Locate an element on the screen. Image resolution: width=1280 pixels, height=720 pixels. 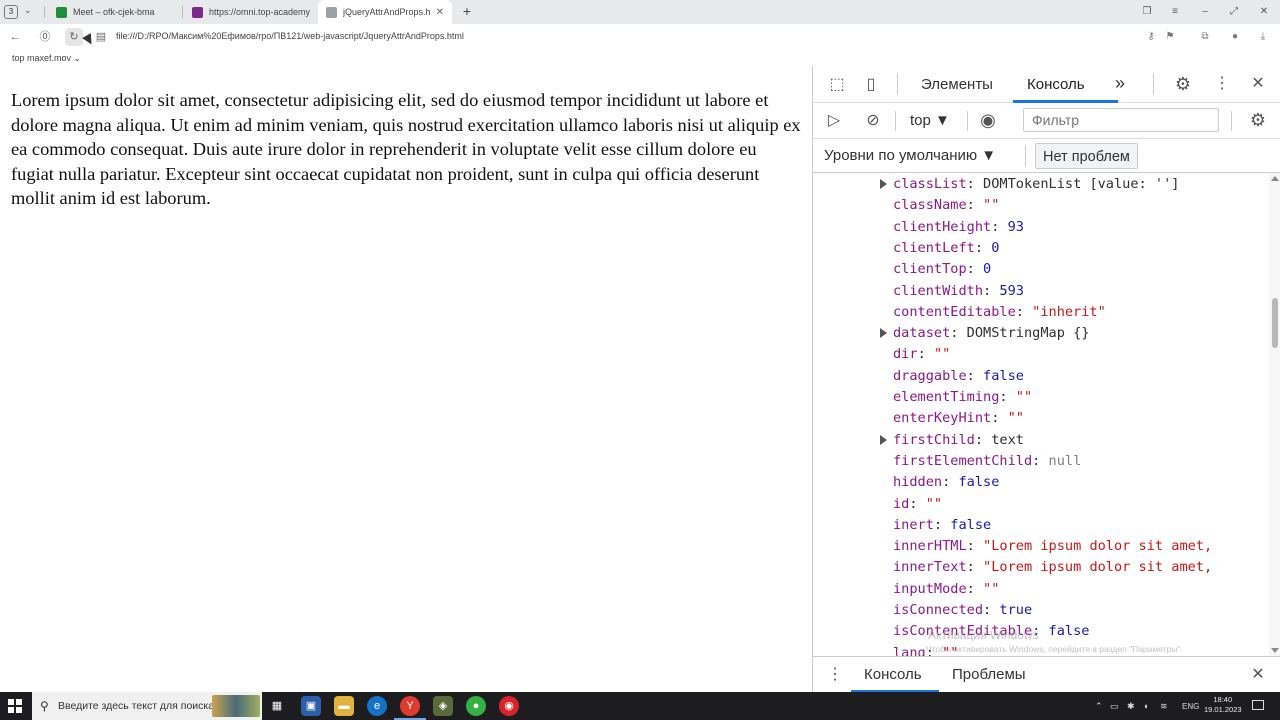
inspect-element-icon: ⬚ is located at coordinates (837, 85).